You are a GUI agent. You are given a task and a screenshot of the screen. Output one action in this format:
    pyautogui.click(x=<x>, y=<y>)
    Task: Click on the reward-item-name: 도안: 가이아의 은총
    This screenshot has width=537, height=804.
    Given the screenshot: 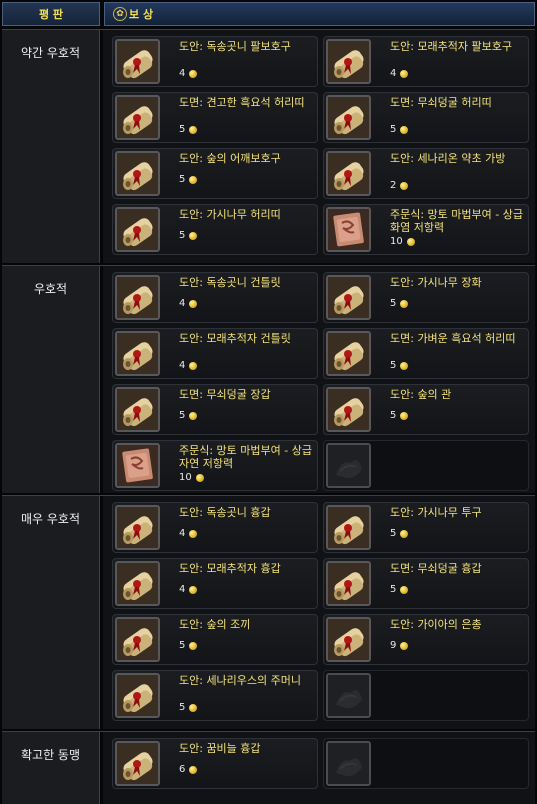 What is the action you would take?
    pyautogui.click(x=457, y=624)
    